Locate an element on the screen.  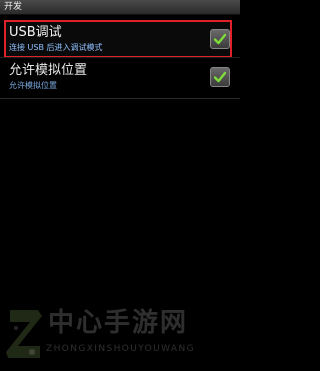
pref-allow-mock-location: 允许模拟位置 允许模拟位置 is located at coordinates (120, 78).